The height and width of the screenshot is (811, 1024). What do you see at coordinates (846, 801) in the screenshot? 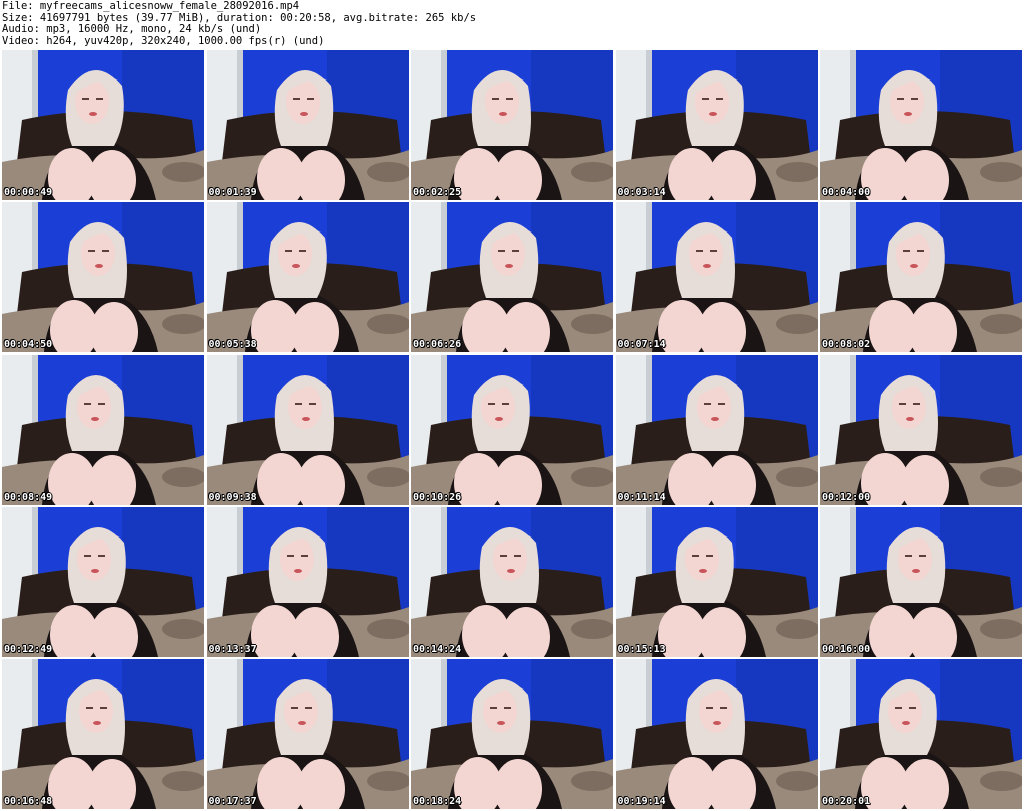
I see `thumbnail-timestamp: 00:20:01` at bounding box center [846, 801].